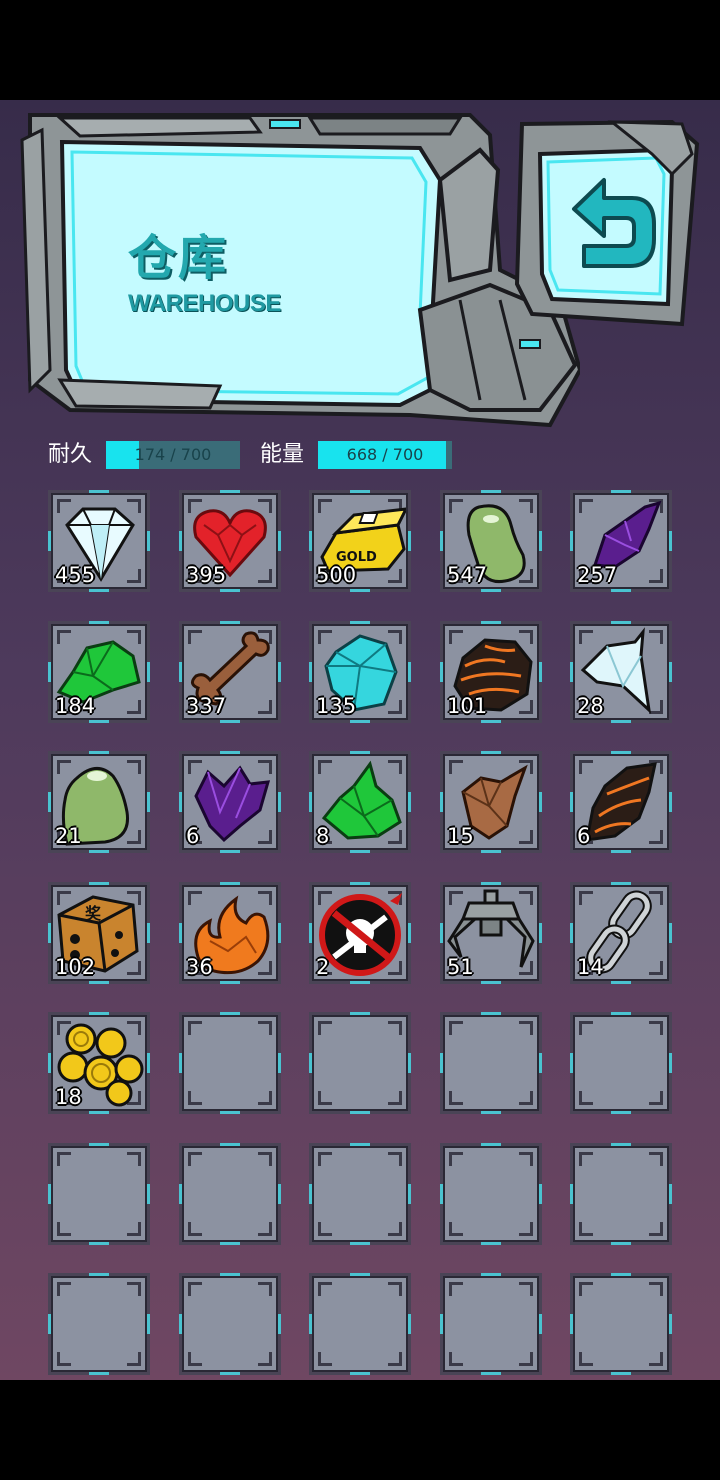  I want to click on back-button, so click(607, 224).